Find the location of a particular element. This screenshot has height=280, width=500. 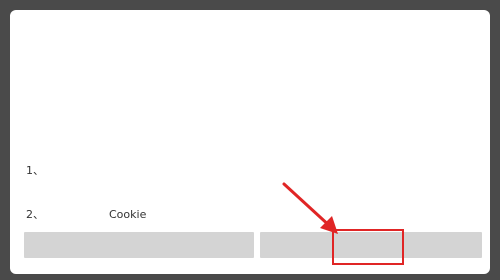

list-item-number: 1、 is located at coordinates (35, 170).